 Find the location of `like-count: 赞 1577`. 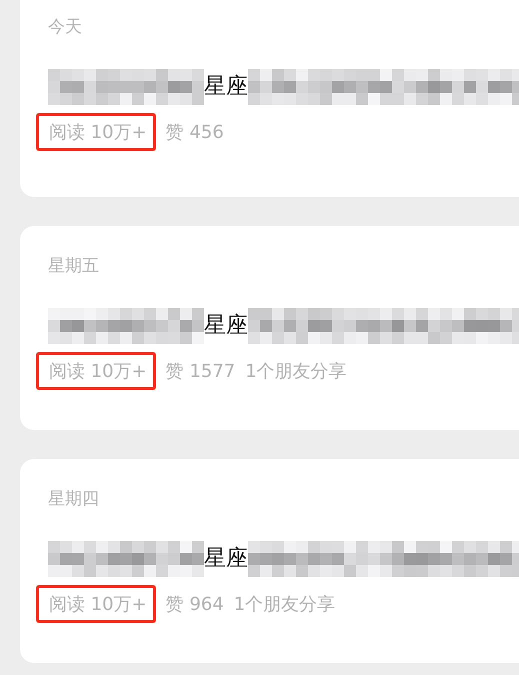

like-count: 赞 1577 is located at coordinates (201, 371).